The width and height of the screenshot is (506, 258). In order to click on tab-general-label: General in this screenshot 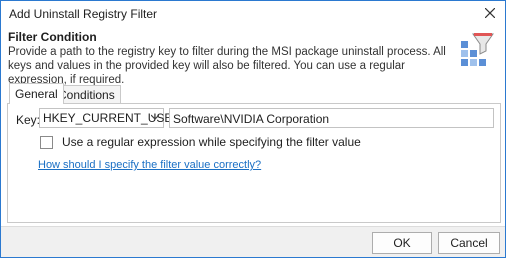, I will do `click(36, 94)`.